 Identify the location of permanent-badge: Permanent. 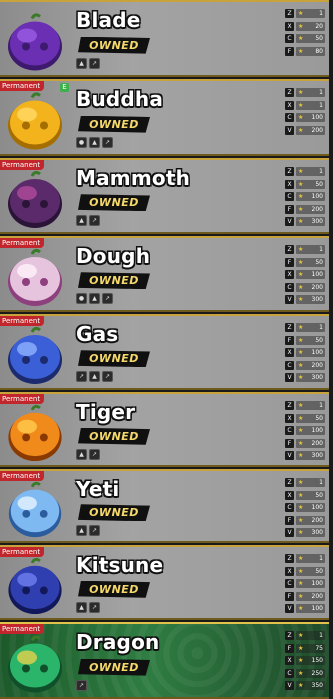
(22, 321).